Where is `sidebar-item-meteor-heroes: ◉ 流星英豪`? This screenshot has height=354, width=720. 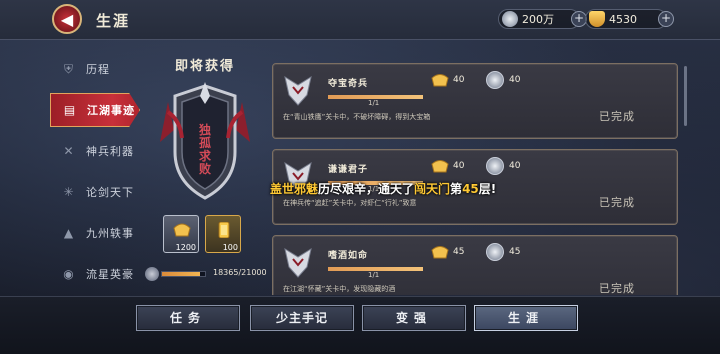
sidebar-item-meteor-heroes: ◉ 流星英豪 is located at coordinates (95, 274).